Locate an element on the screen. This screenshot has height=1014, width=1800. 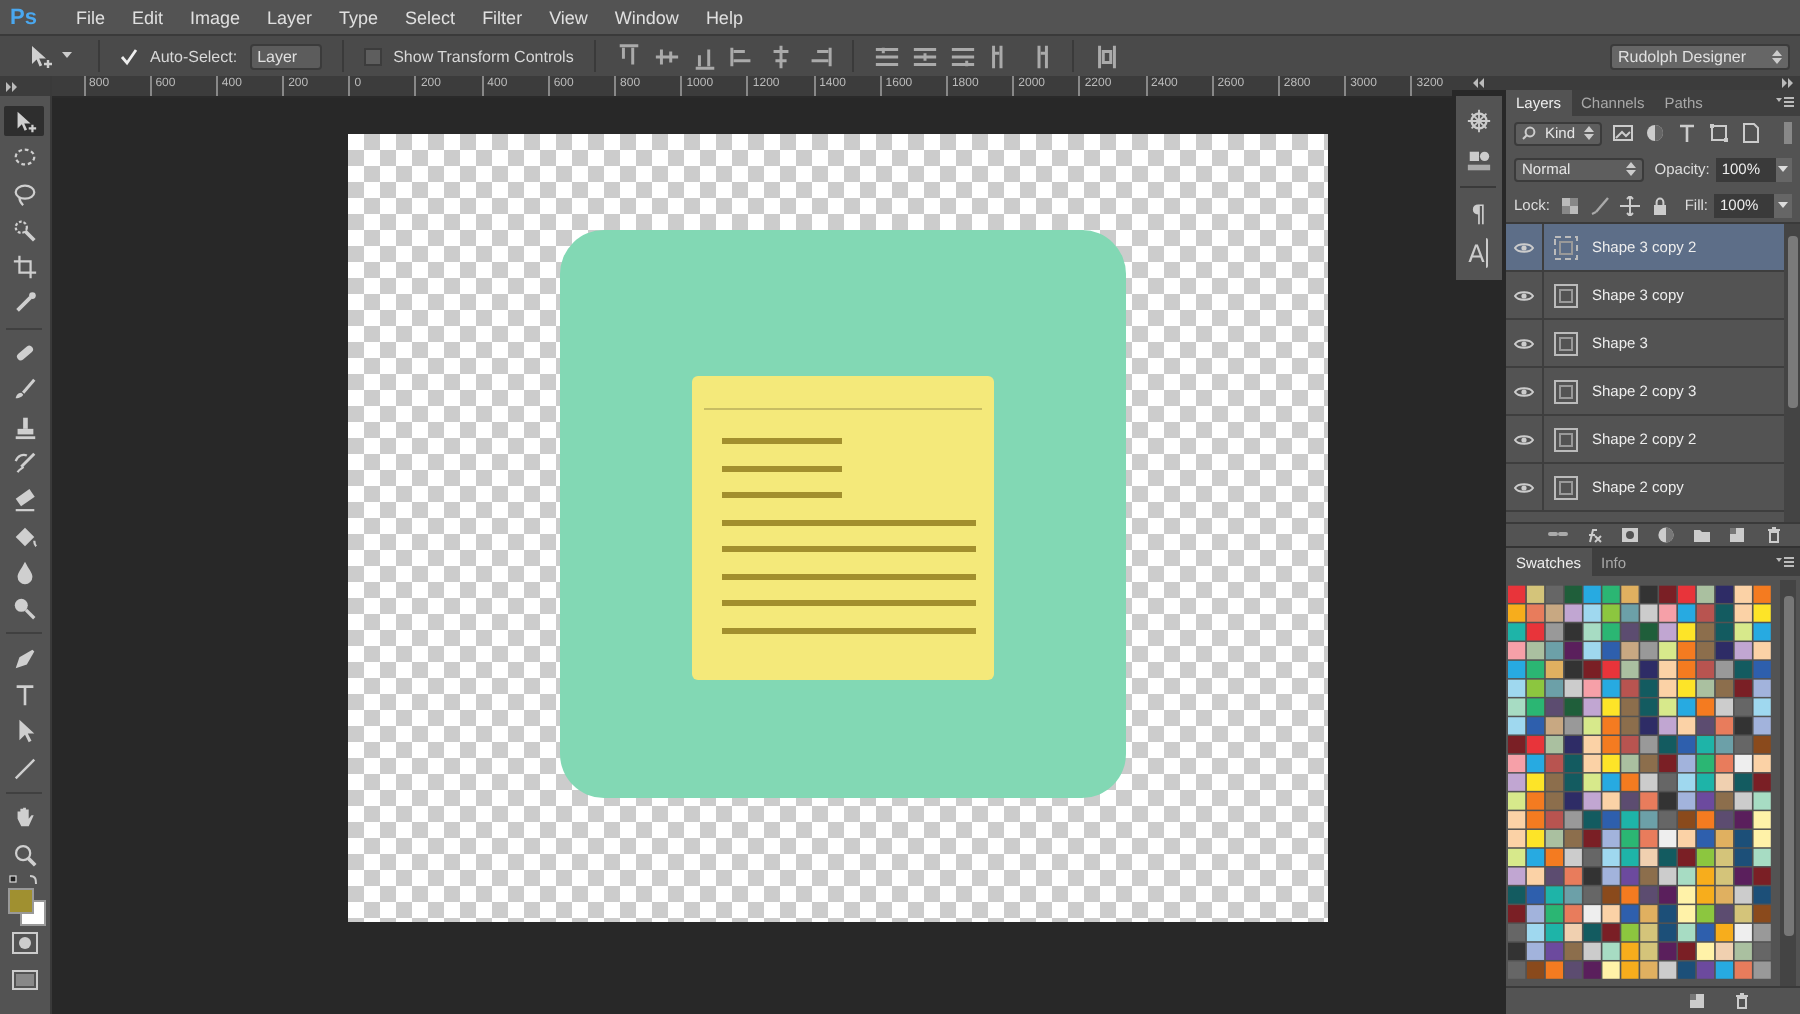
pixel-filter-button is located at coordinates (1623, 133).